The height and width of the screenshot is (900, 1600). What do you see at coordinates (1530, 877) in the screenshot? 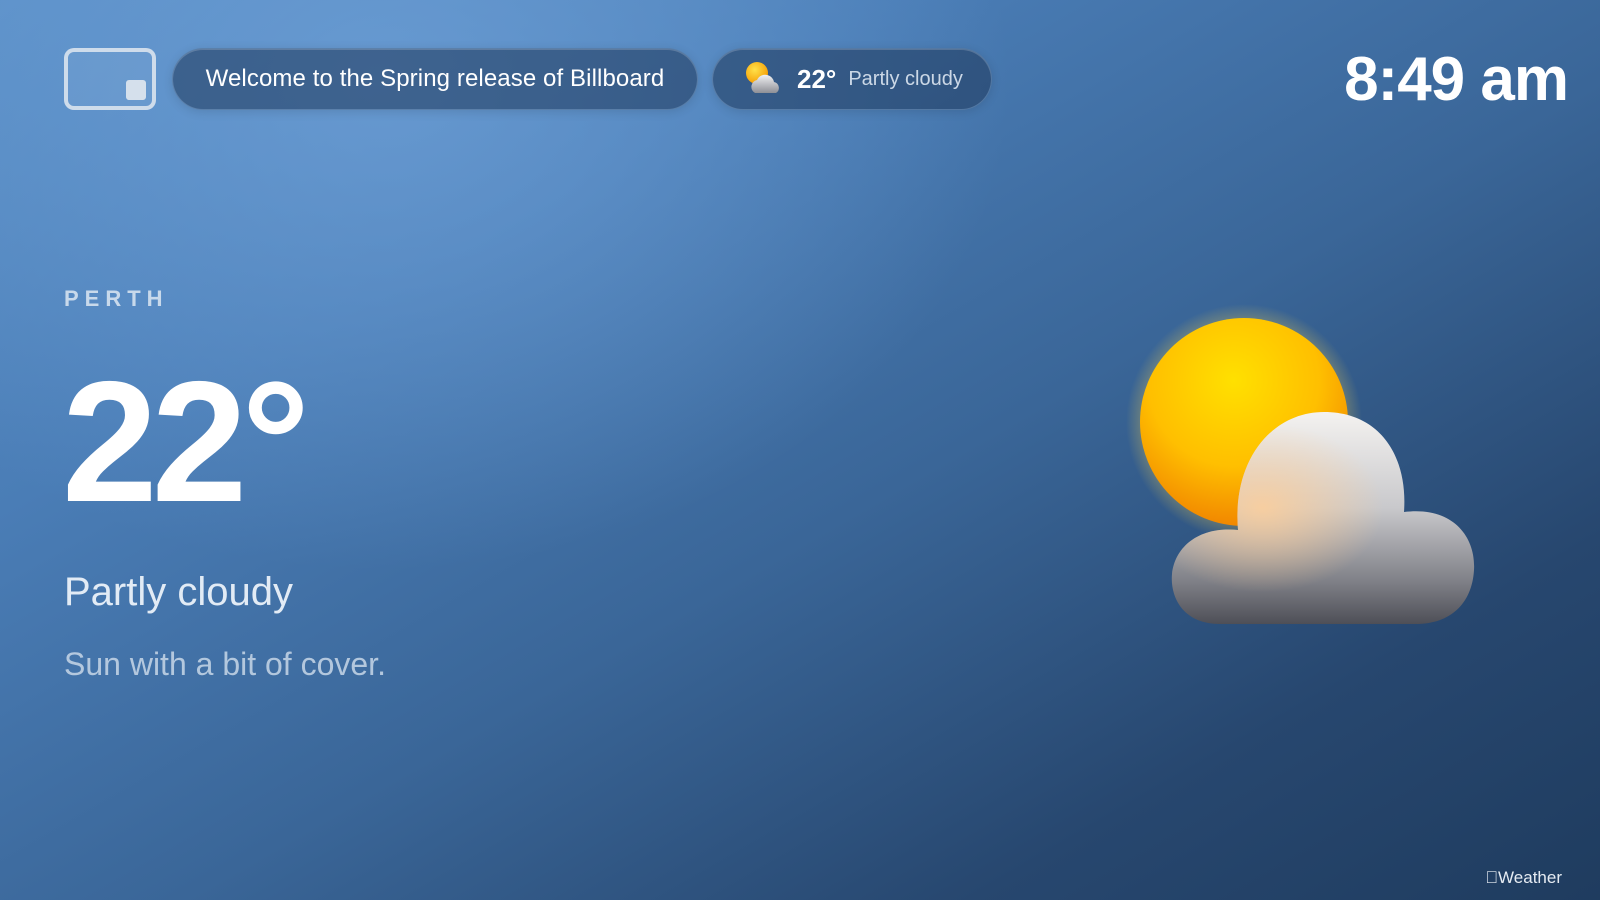
I see `attribution-label: Weather` at bounding box center [1530, 877].